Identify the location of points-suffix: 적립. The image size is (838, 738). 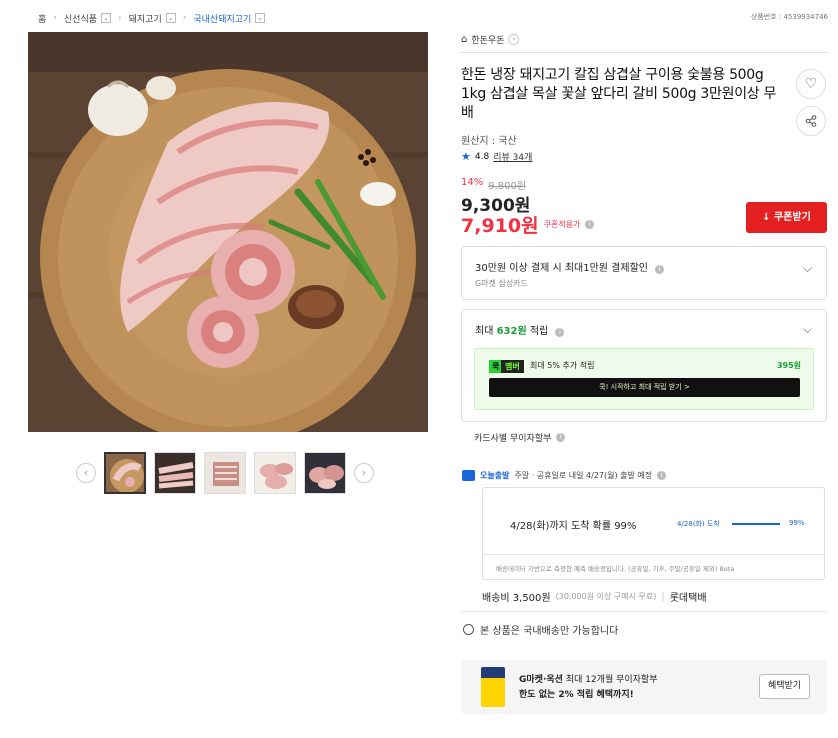
(537, 331).